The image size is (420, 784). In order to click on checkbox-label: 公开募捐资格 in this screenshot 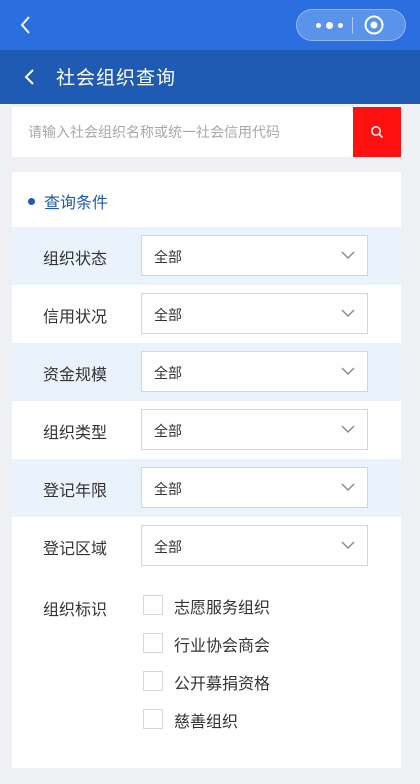, I will do `click(222, 682)`.